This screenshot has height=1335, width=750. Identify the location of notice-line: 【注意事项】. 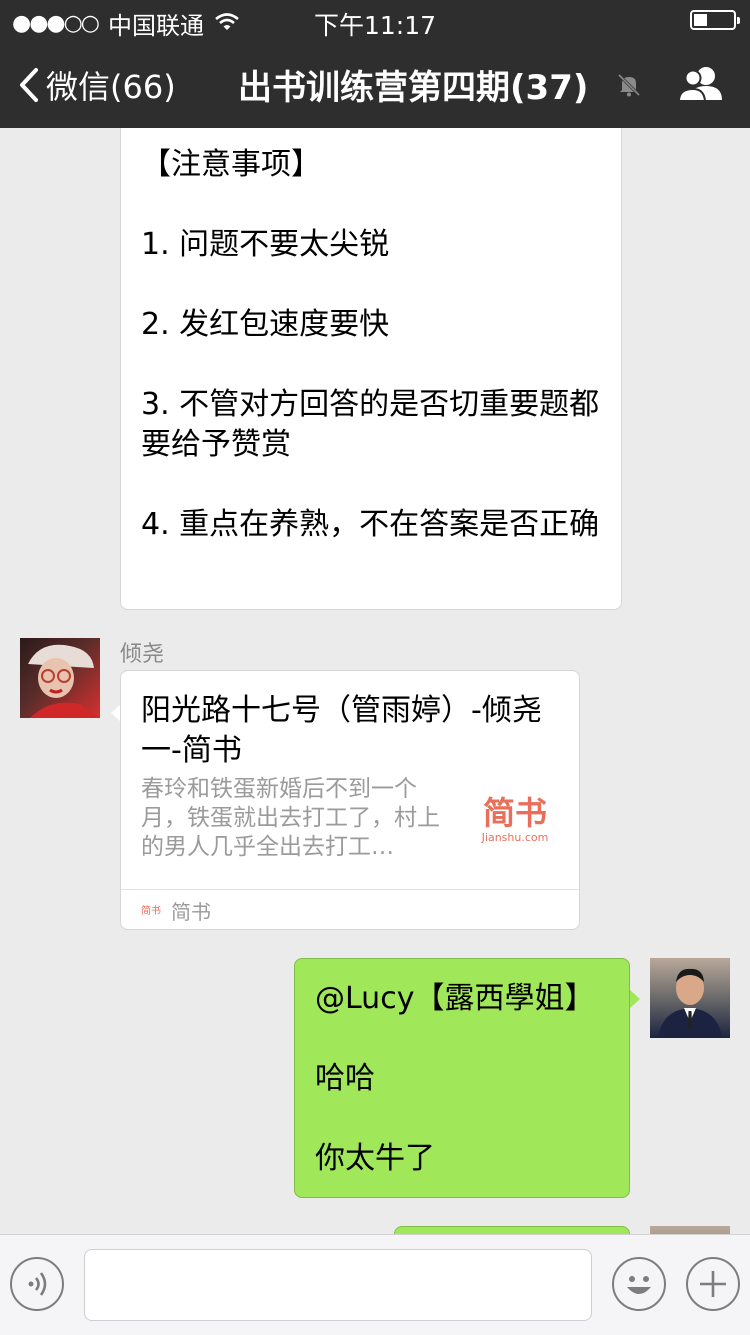
(231, 164).